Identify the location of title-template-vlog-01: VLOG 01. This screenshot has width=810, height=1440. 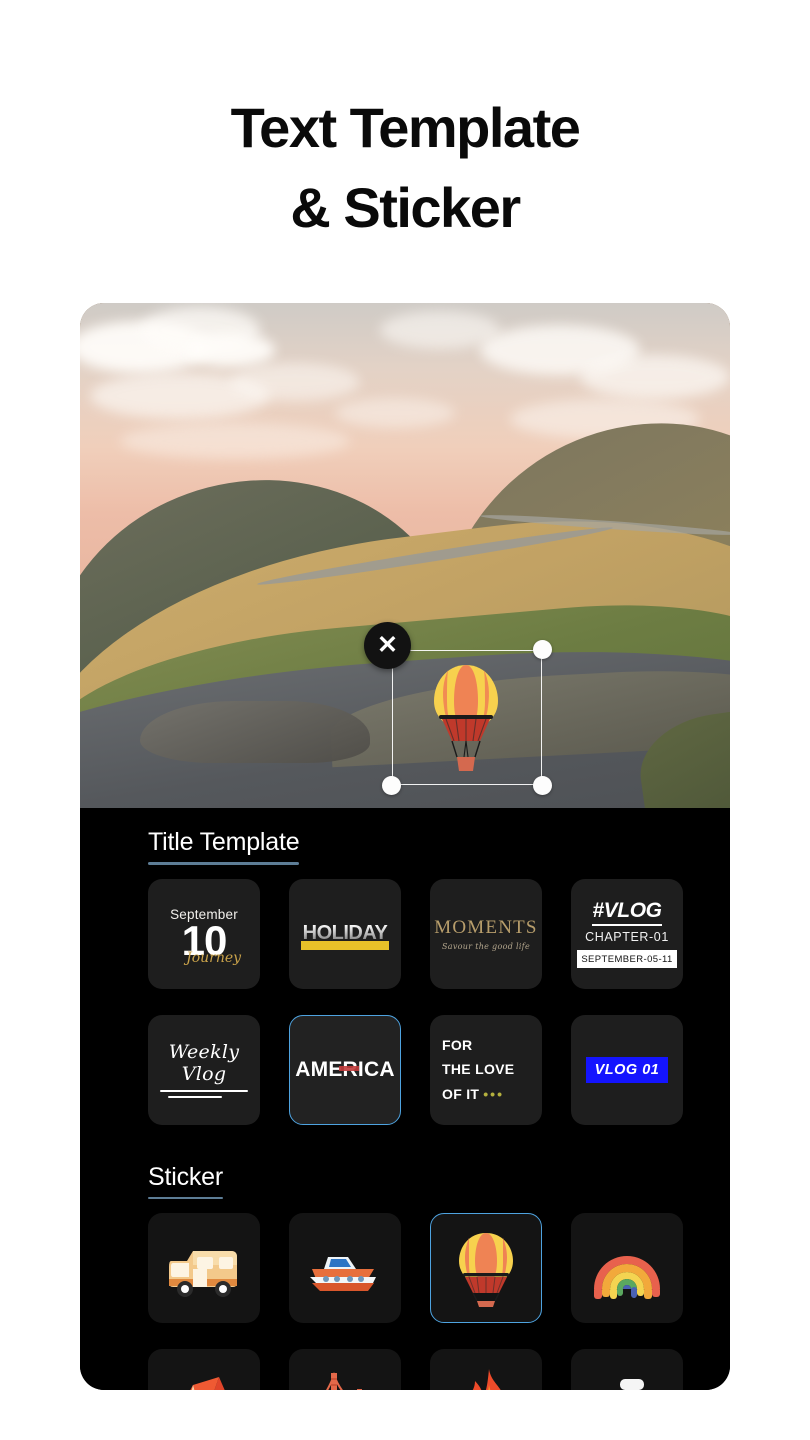
(627, 1069).